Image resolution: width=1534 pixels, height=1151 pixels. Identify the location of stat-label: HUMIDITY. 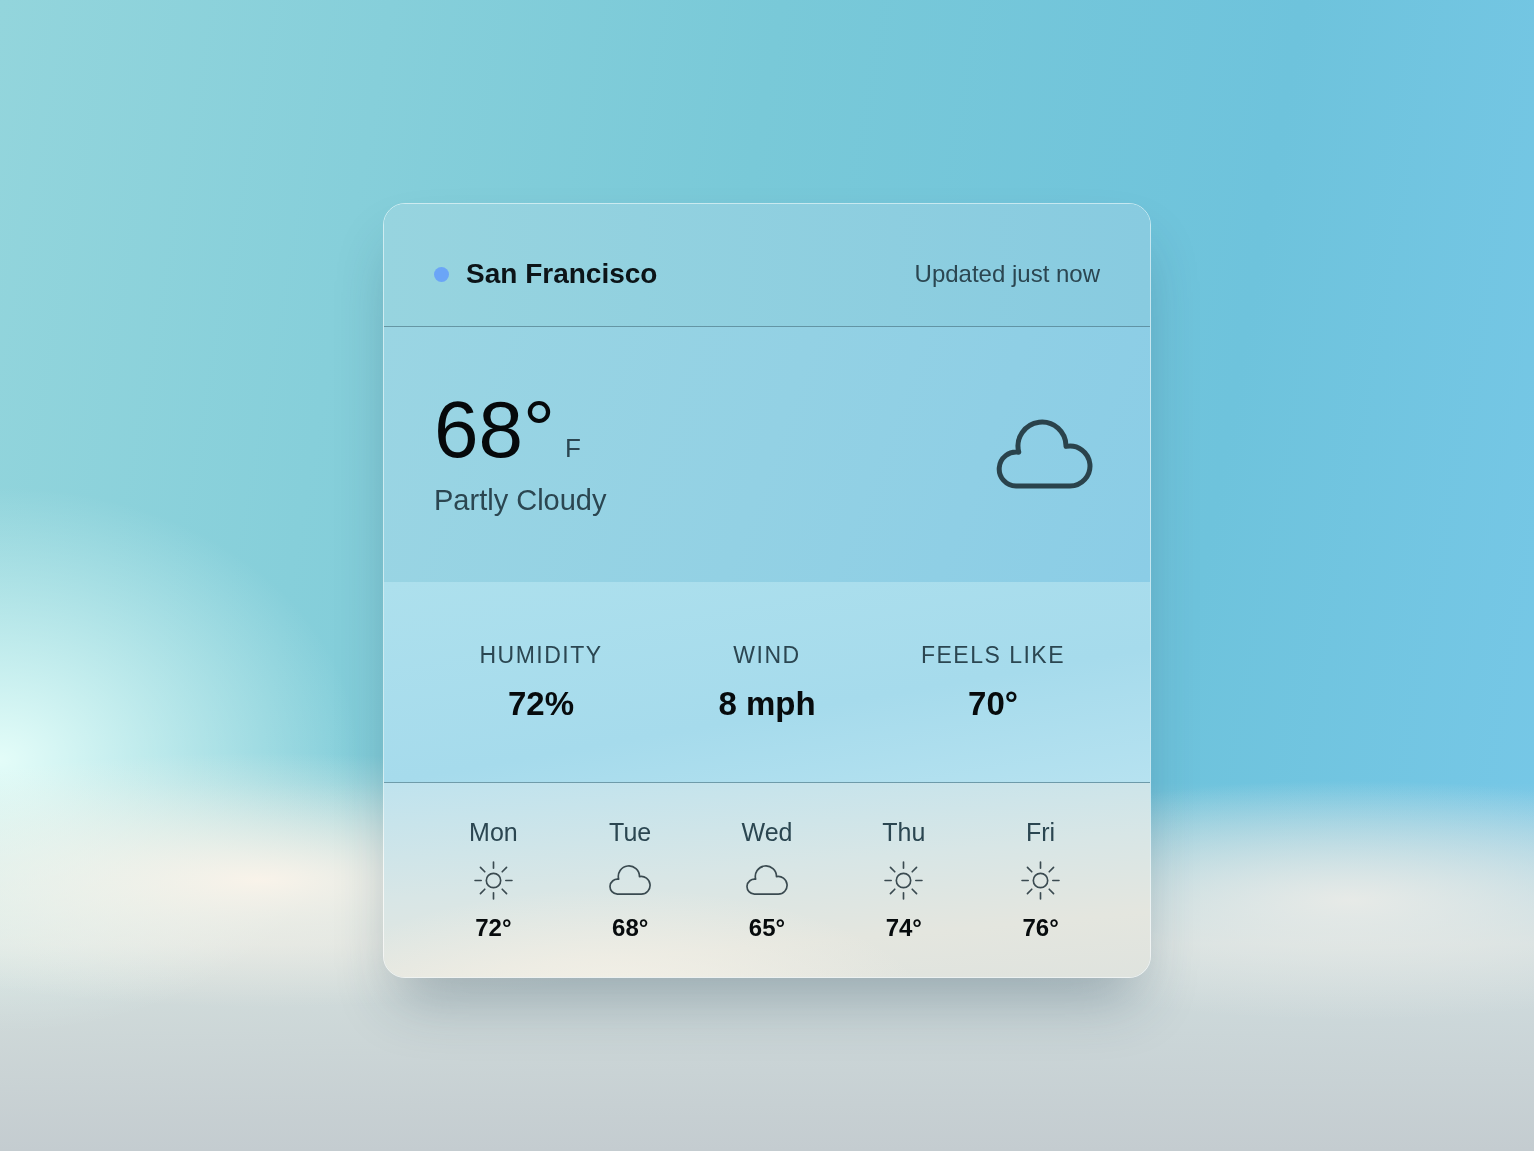
(541, 655).